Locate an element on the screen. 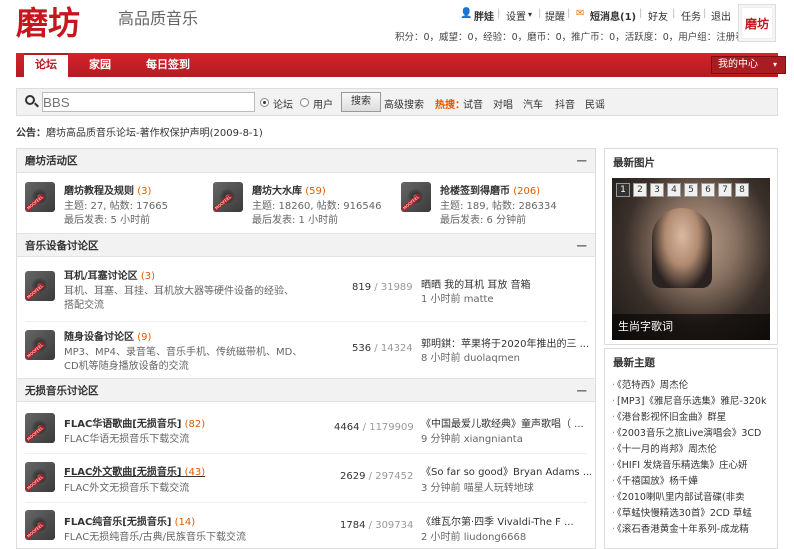 The width and height of the screenshot is (794, 549). topic-link: 《草蜢快慢精选30首》2CD 草蜢 is located at coordinates (695, 512).